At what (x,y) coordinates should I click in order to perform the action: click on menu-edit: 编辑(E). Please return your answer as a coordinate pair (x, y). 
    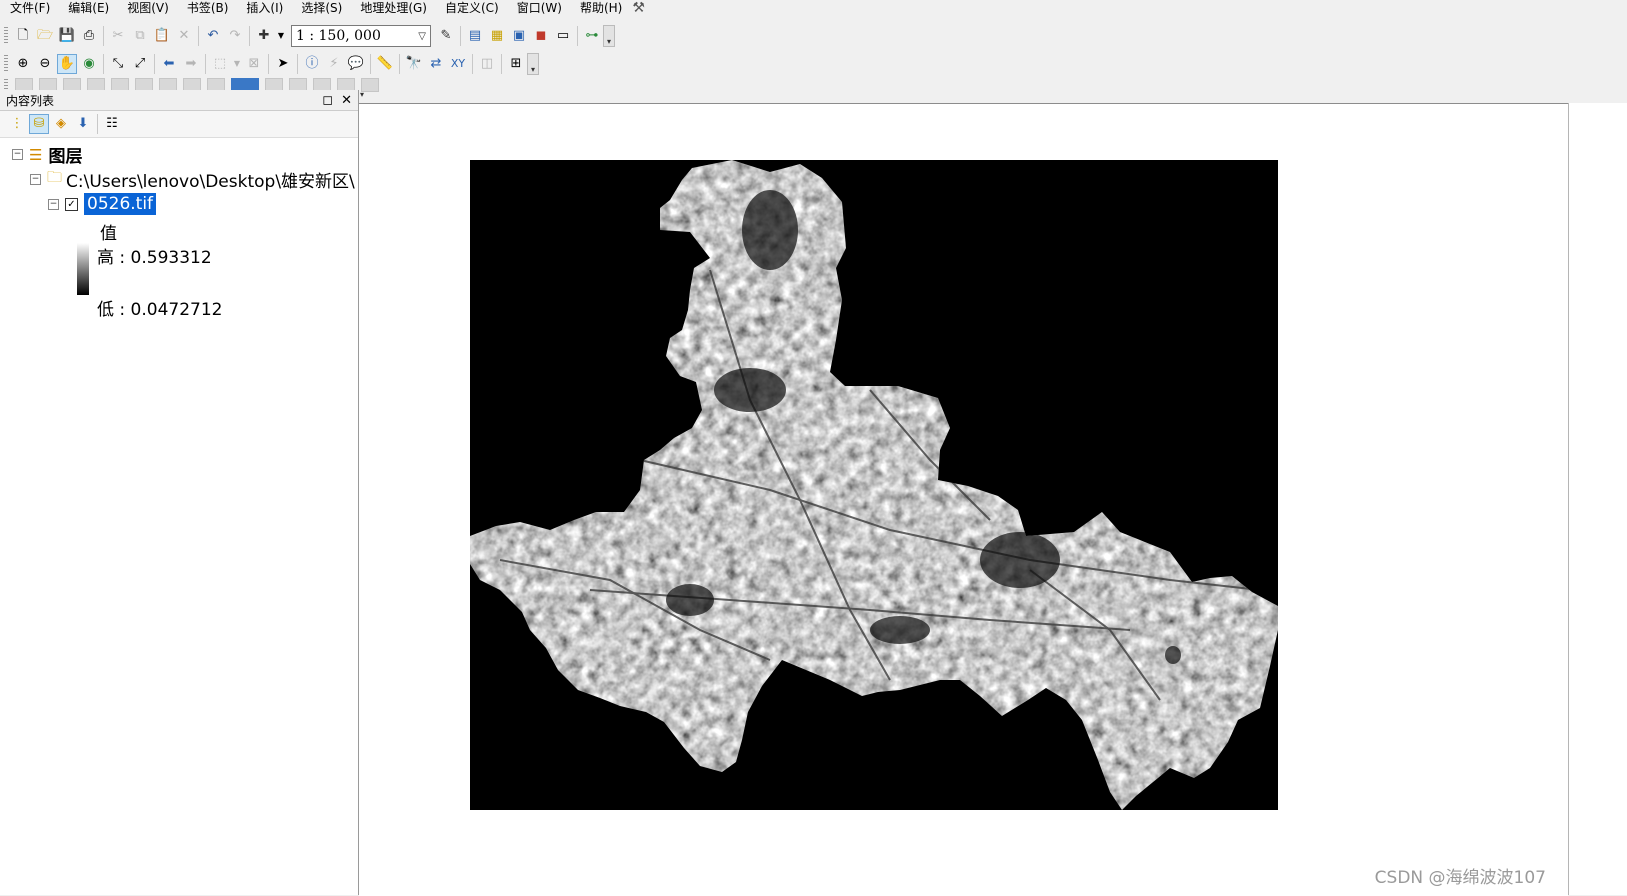
    Looking at the image, I should click on (87, 8).